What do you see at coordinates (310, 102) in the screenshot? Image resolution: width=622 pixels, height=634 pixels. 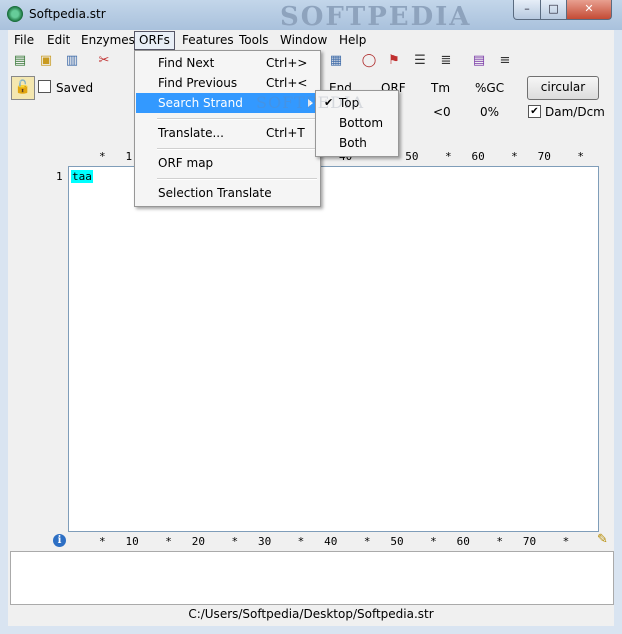 I see `menu-watermark: SOFTPEDIA` at bounding box center [310, 102].